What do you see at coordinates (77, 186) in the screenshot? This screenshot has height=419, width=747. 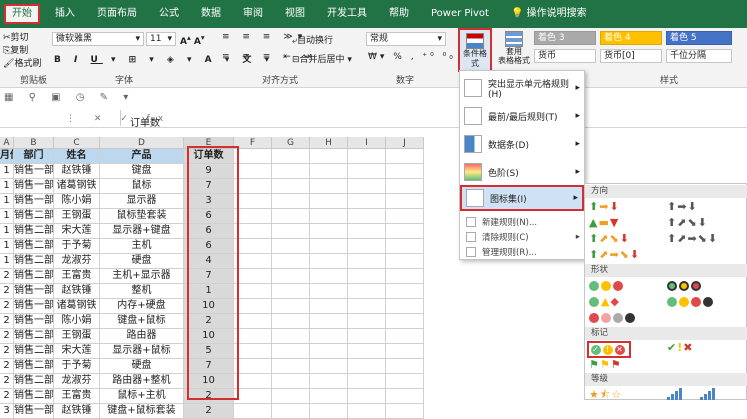 I see `table-cell: 诸葛钢铁` at bounding box center [77, 186].